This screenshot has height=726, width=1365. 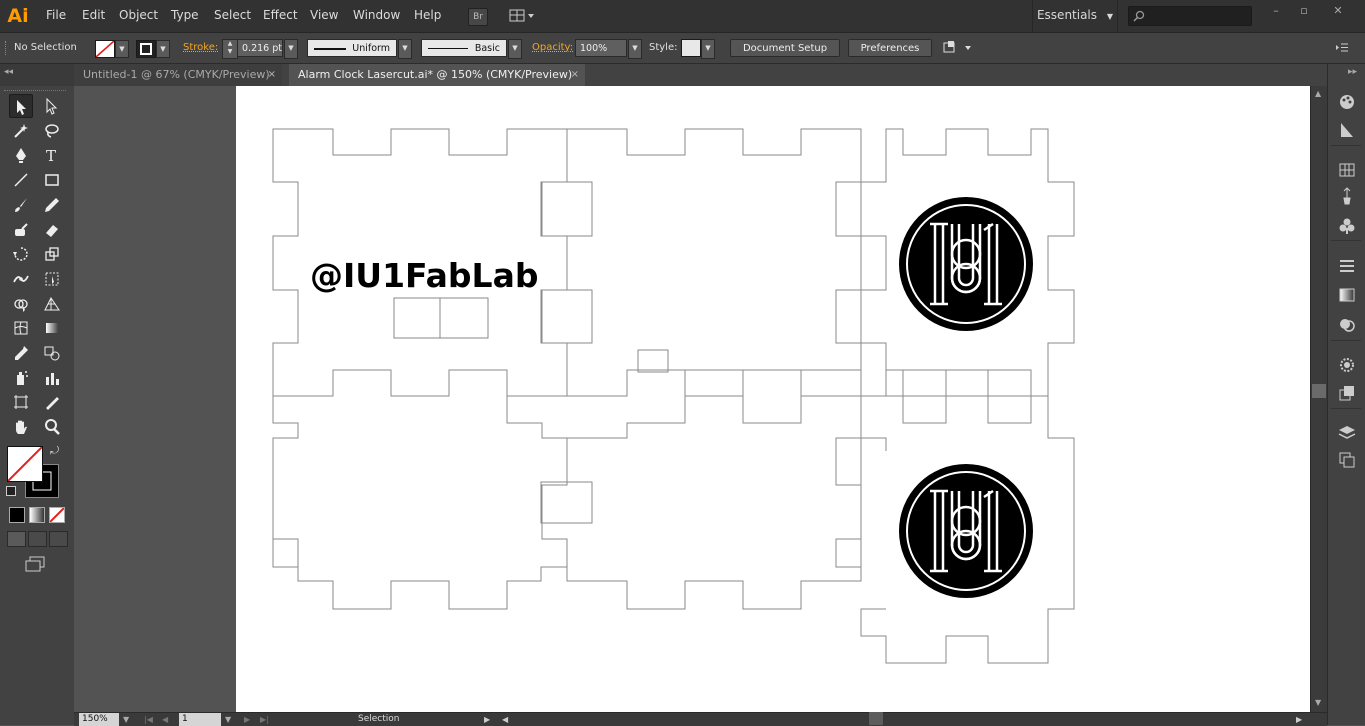 What do you see at coordinates (1347, 226) in the screenshot?
I see `symbols-panel-button` at bounding box center [1347, 226].